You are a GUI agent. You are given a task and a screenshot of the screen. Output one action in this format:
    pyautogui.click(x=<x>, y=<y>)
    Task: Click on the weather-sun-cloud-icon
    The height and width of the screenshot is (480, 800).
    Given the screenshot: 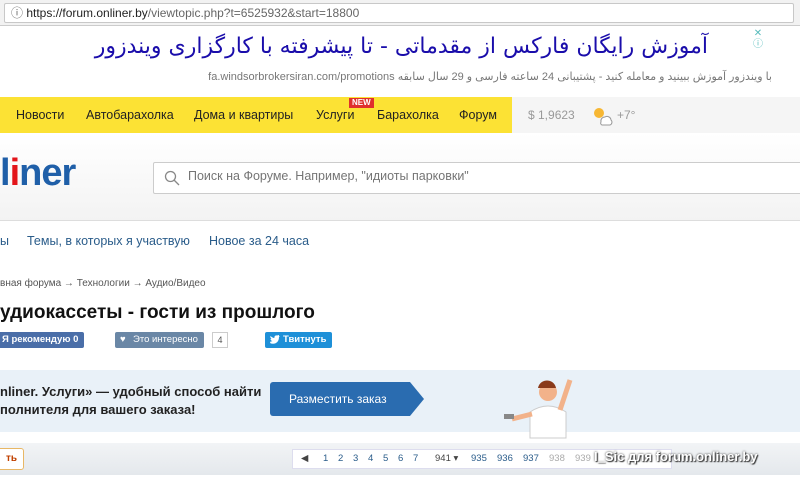 What is the action you would take?
    pyautogui.click(x=603, y=117)
    